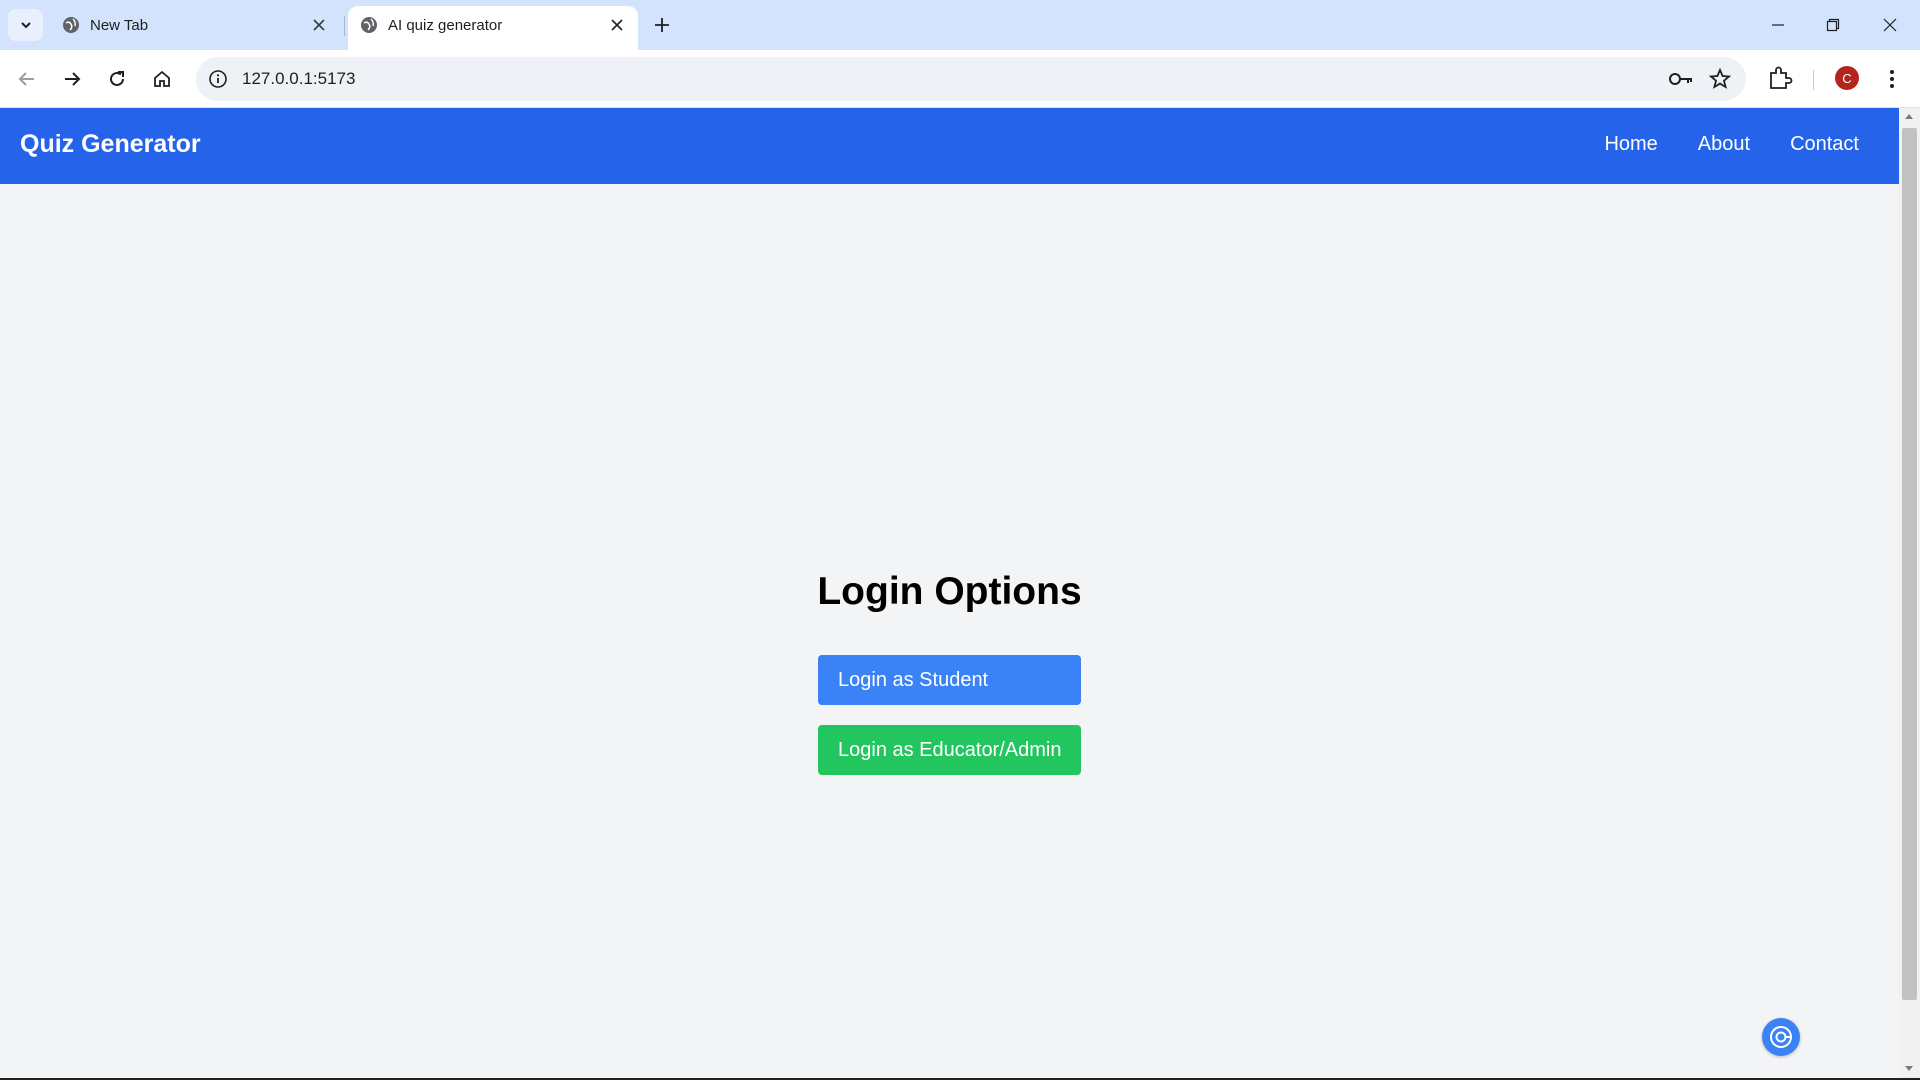 The image size is (1920, 1080). I want to click on forward-button, so click(72, 79).